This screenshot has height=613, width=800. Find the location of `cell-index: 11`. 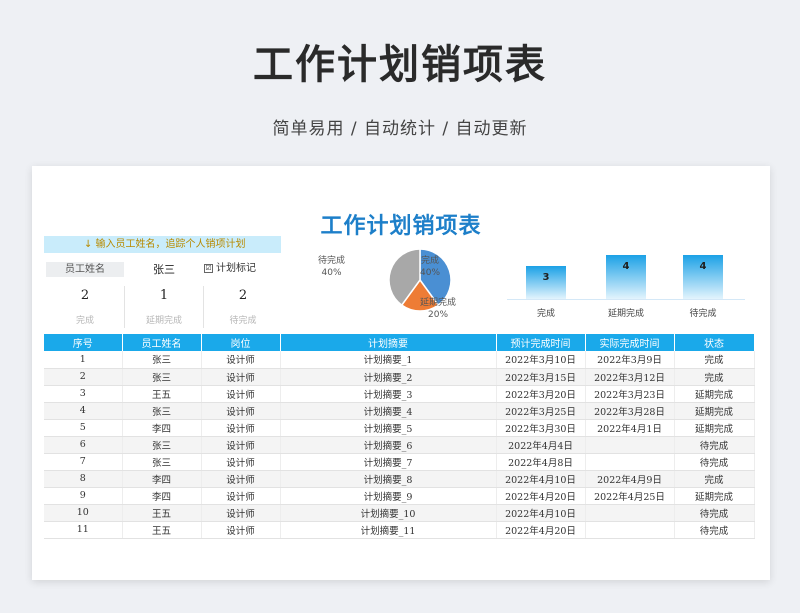

cell-index: 11 is located at coordinates (83, 530).